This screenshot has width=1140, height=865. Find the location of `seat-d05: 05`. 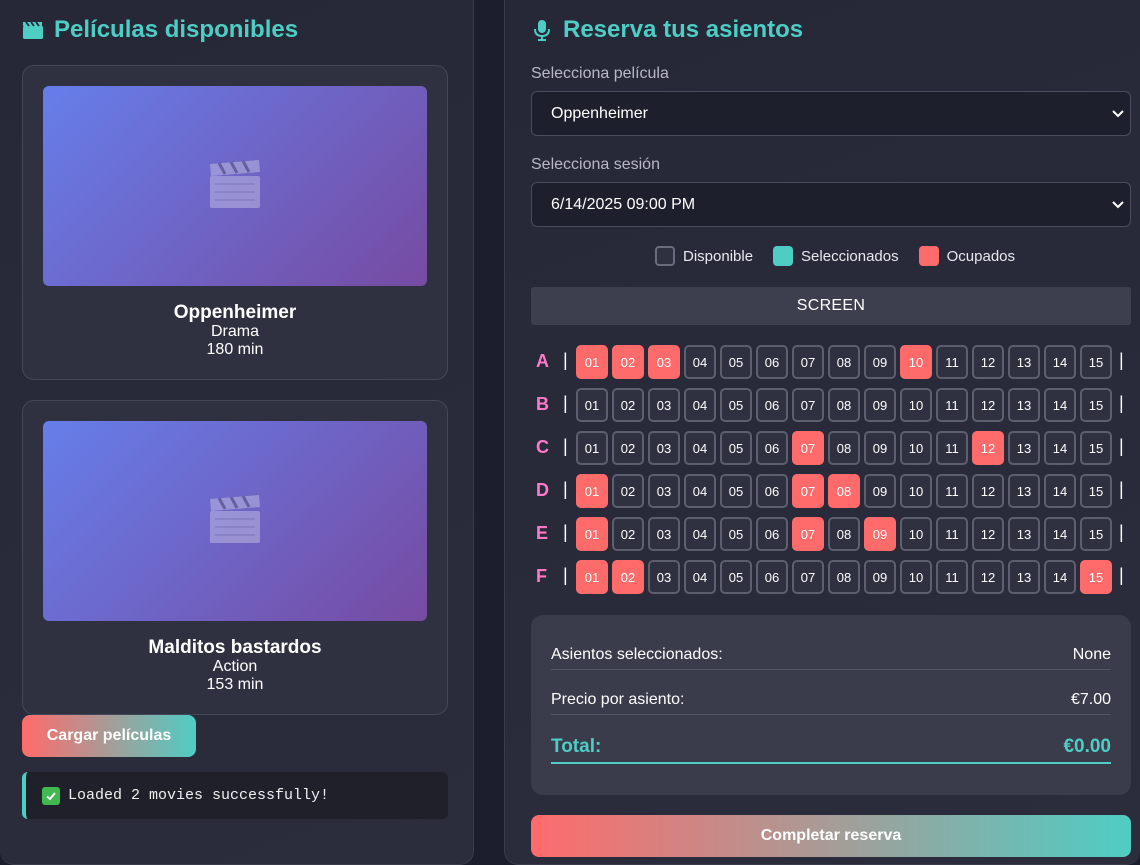

seat-d05: 05 is located at coordinates (736, 491).